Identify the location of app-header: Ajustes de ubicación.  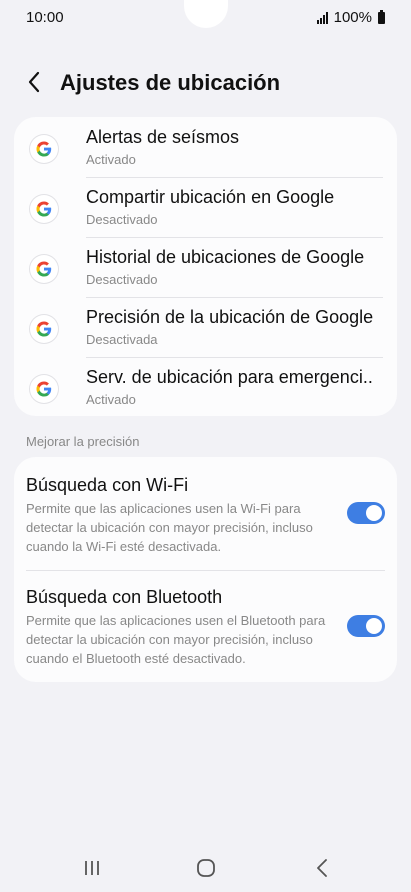
(205, 84).